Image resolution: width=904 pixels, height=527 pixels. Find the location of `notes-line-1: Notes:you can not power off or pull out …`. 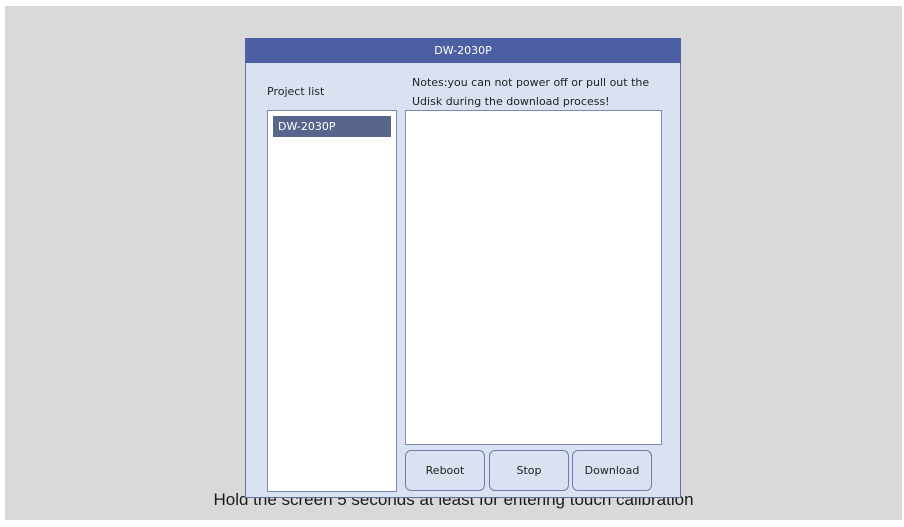

notes-line-1: Notes:you can not power off or pull out … is located at coordinates (531, 82).